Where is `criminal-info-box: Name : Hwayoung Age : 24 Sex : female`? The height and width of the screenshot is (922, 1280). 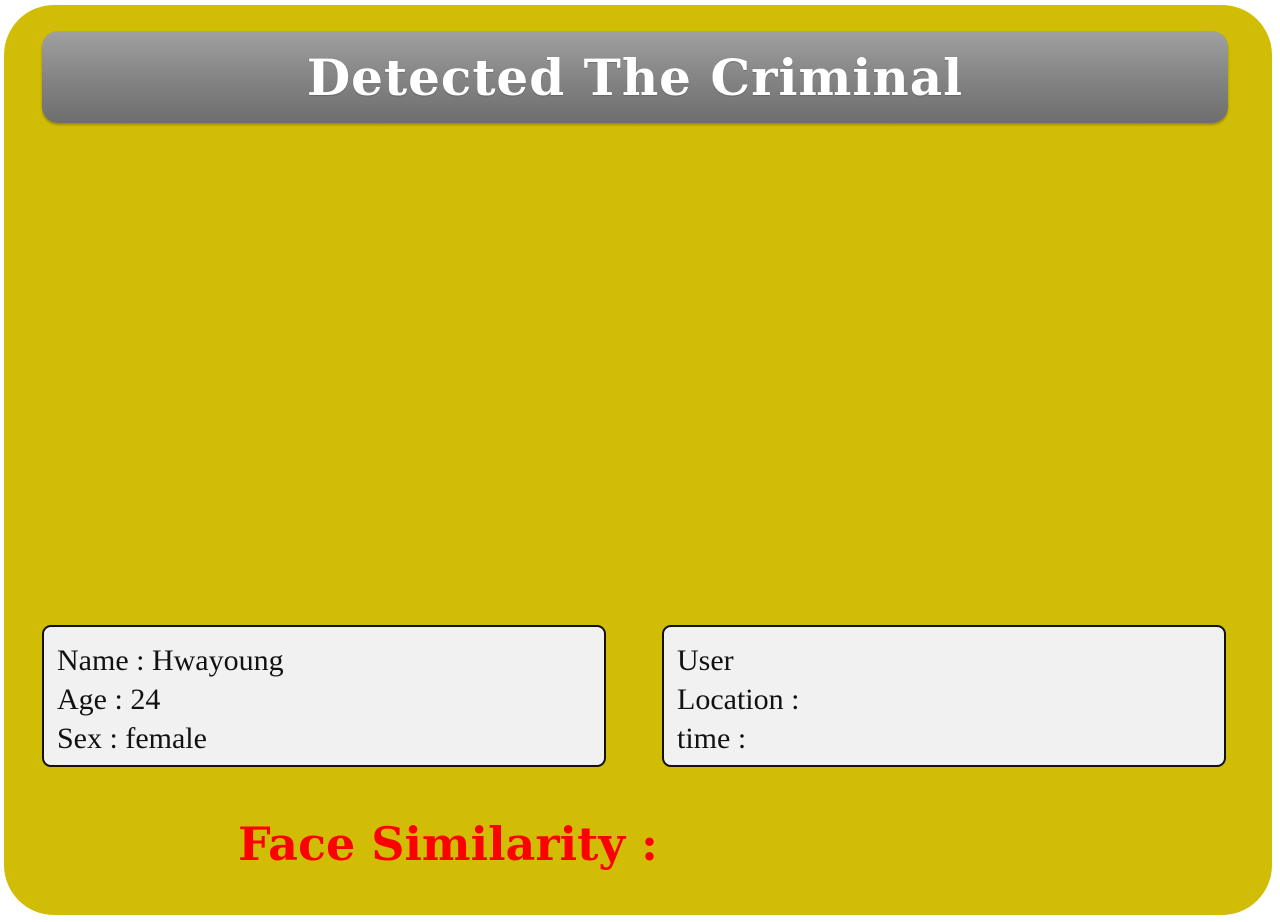
criminal-info-box: Name : Hwayoung Age : 24 Sex : female is located at coordinates (324, 696).